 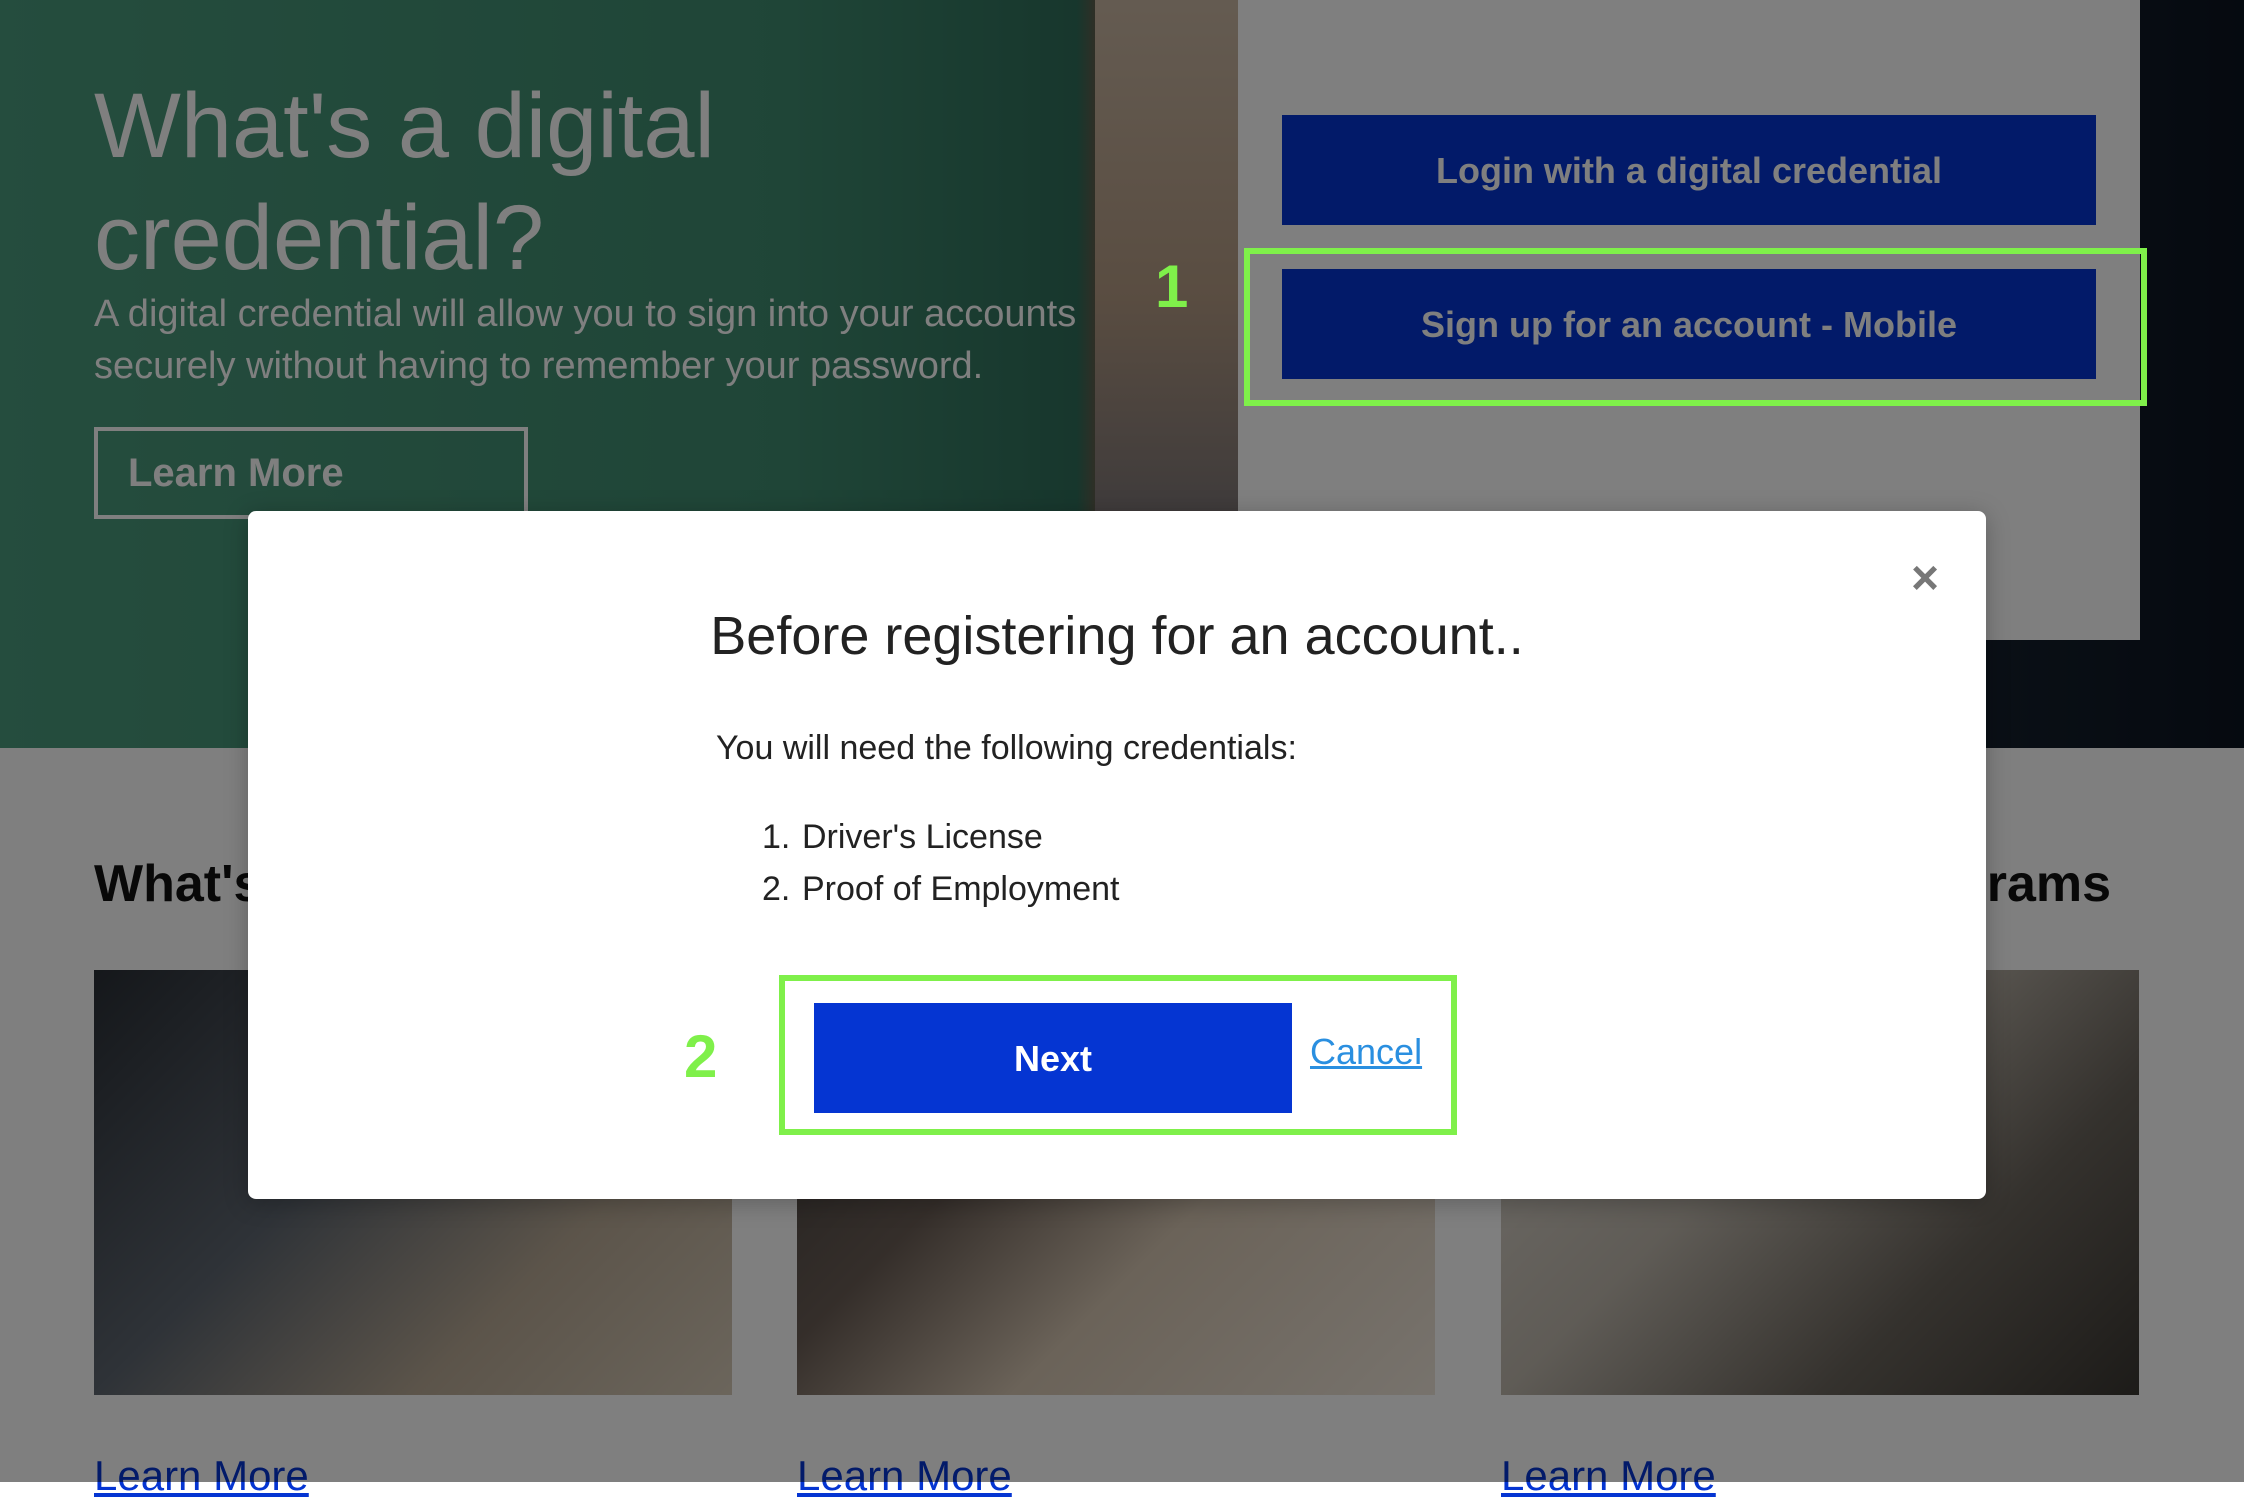 I want to click on step-number-1: 1, so click(x=1172, y=286).